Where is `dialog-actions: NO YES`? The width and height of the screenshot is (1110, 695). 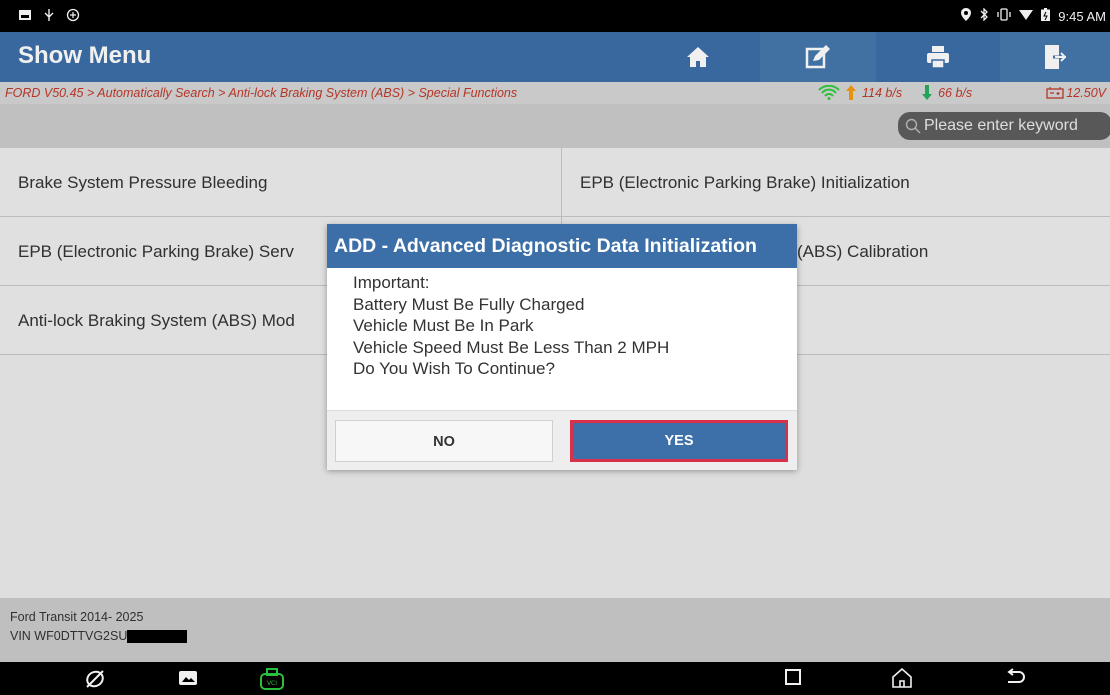 dialog-actions: NO YES is located at coordinates (562, 440).